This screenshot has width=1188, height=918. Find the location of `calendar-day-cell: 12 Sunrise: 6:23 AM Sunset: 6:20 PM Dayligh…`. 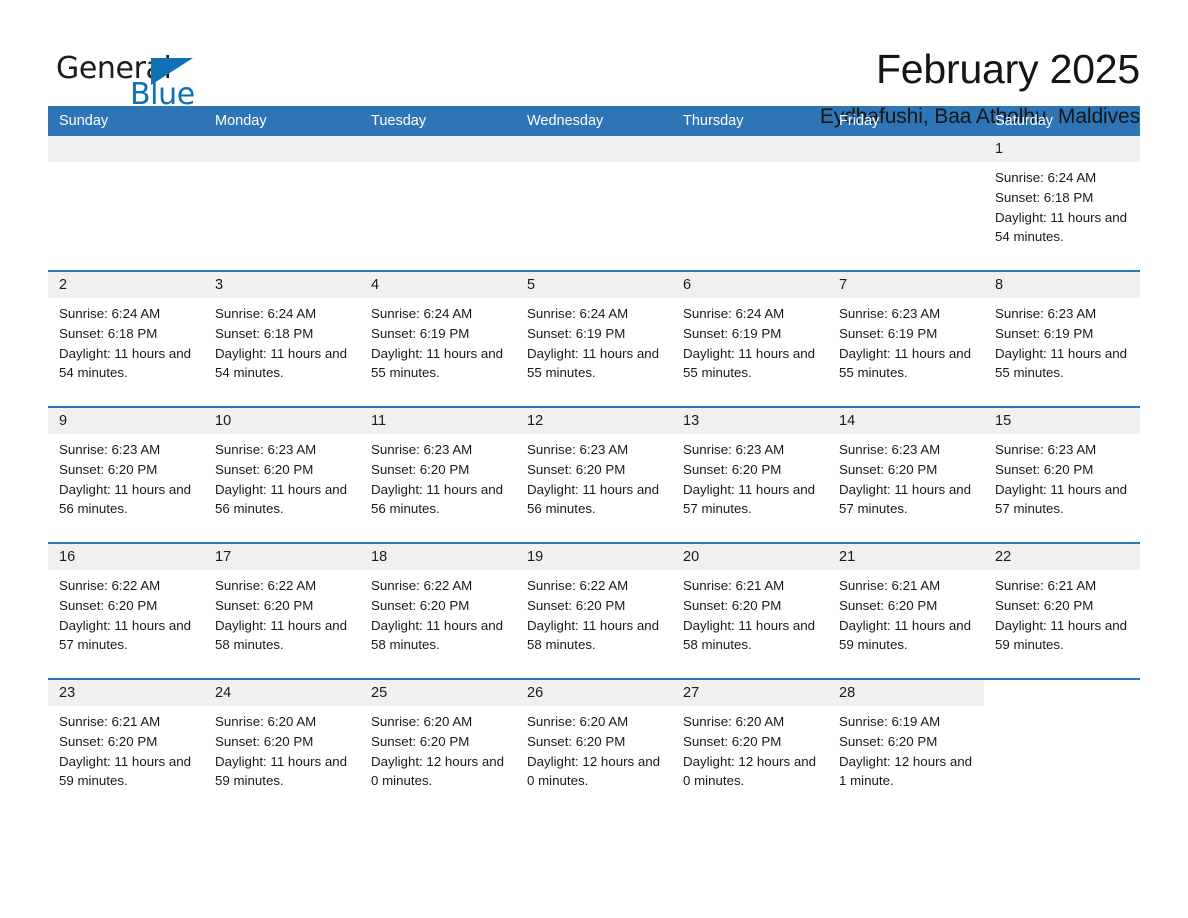

calendar-day-cell: 12 Sunrise: 6:23 AM Sunset: 6:20 PM Dayligh… is located at coordinates (594, 471).